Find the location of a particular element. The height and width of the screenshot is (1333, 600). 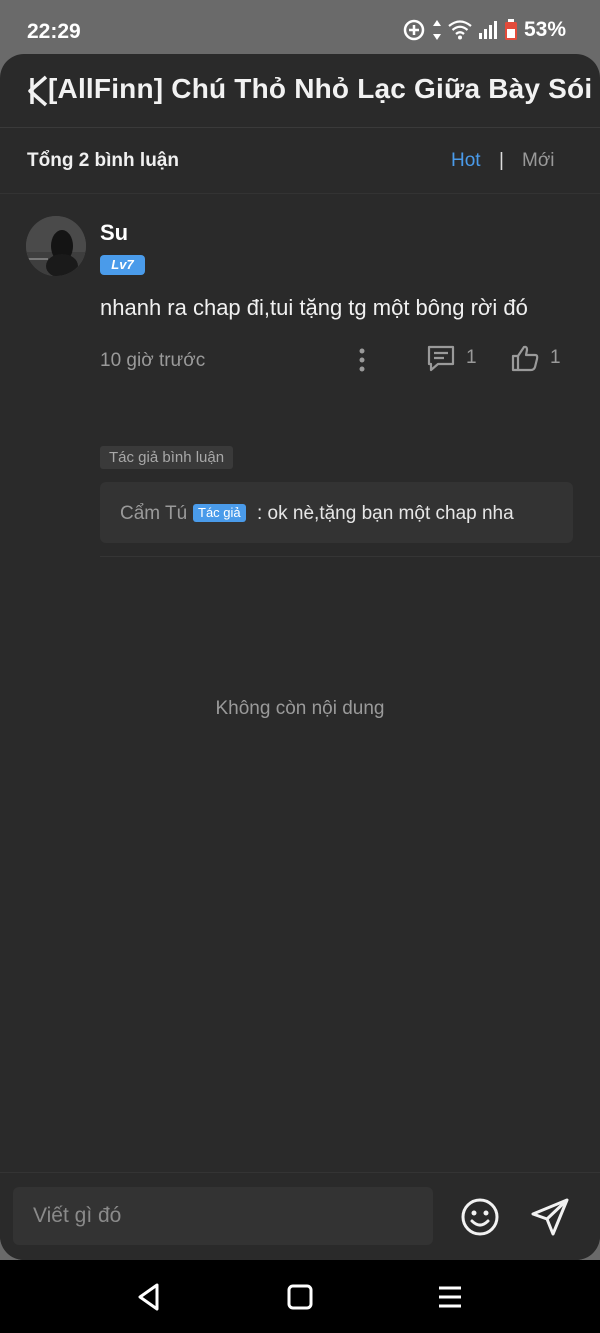

data-arrows-icon is located at coordinates (436, 30).